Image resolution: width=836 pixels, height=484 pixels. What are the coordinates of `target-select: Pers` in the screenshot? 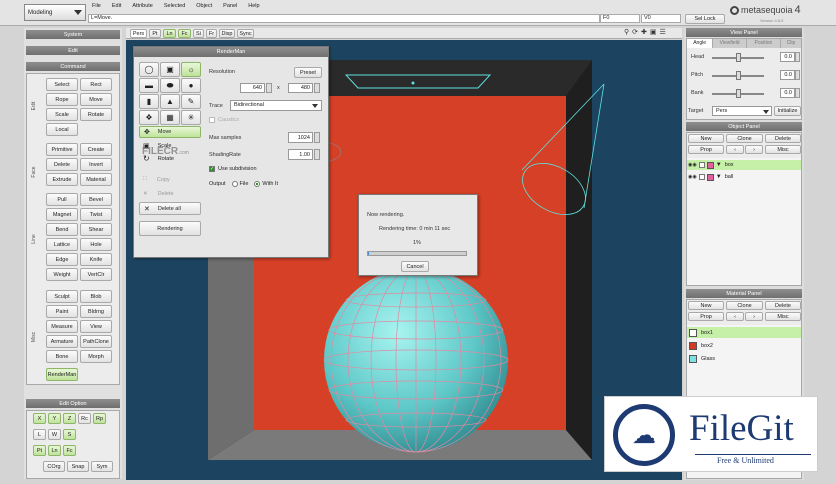 It's located at (742, 111).